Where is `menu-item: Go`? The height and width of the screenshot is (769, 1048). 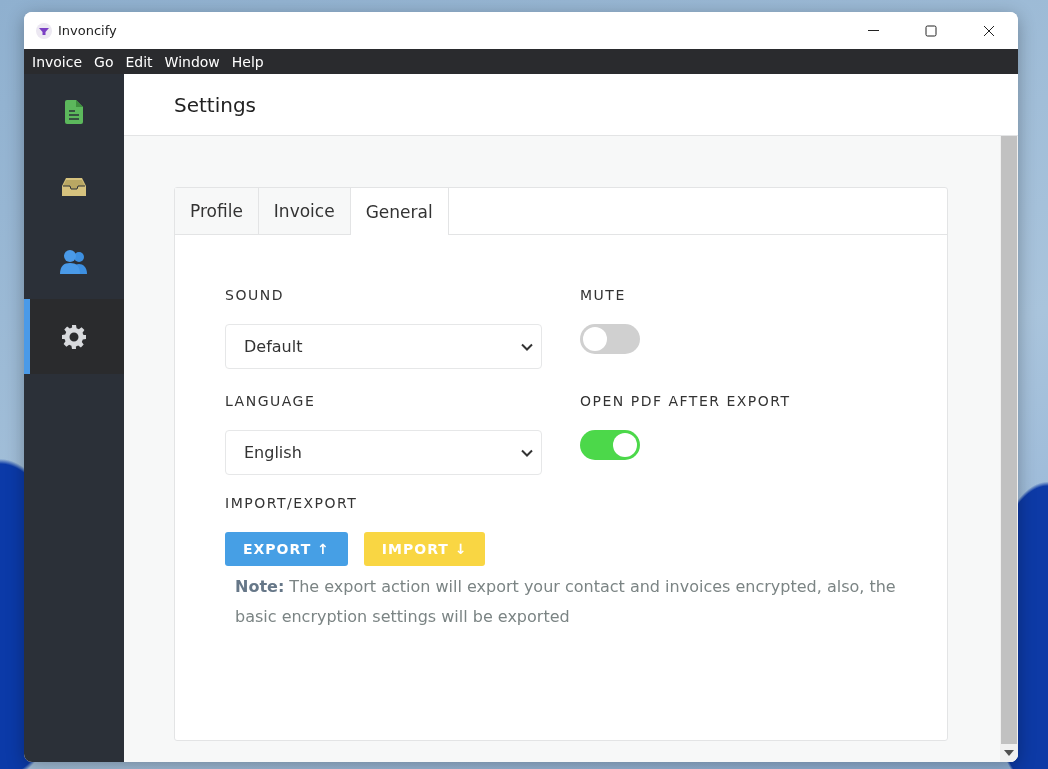 menu-item: Go is located at coordinates (104, 61).